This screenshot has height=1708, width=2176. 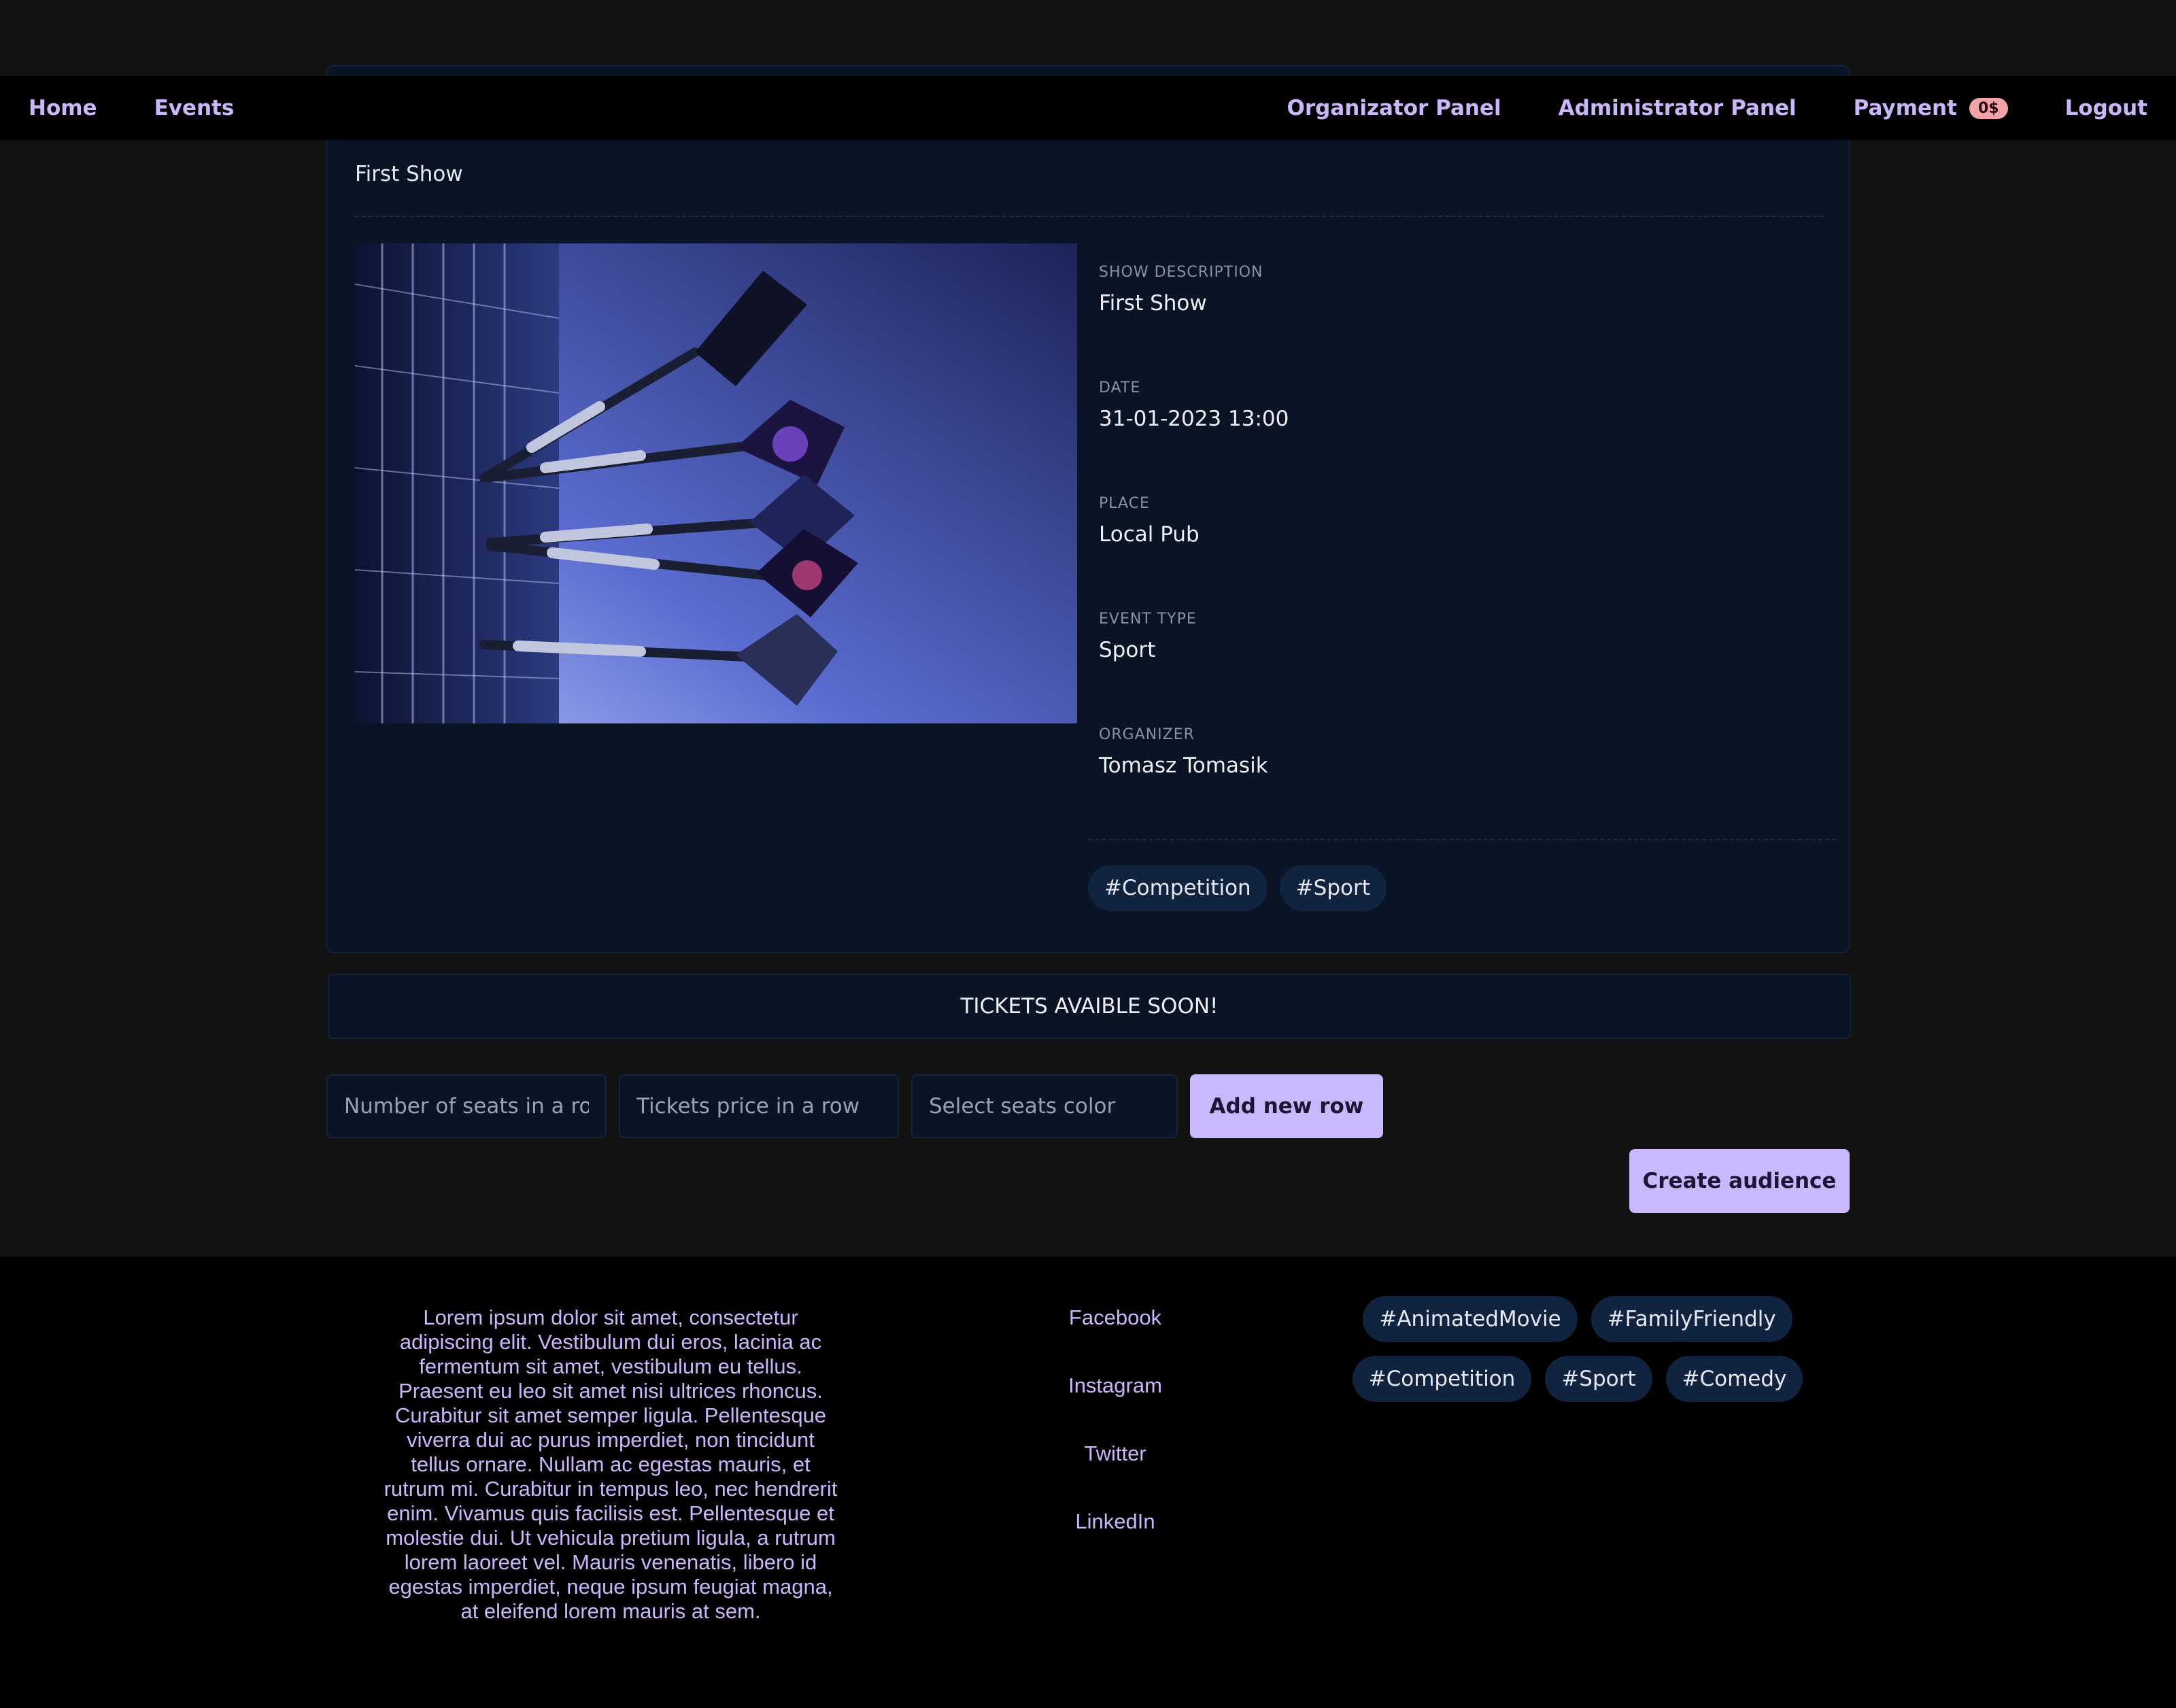 What do you see at coordinates (1115, 1453) in the screenshot?
I see `twitter-link: Twitter` at bounding box center [1115, 1453].